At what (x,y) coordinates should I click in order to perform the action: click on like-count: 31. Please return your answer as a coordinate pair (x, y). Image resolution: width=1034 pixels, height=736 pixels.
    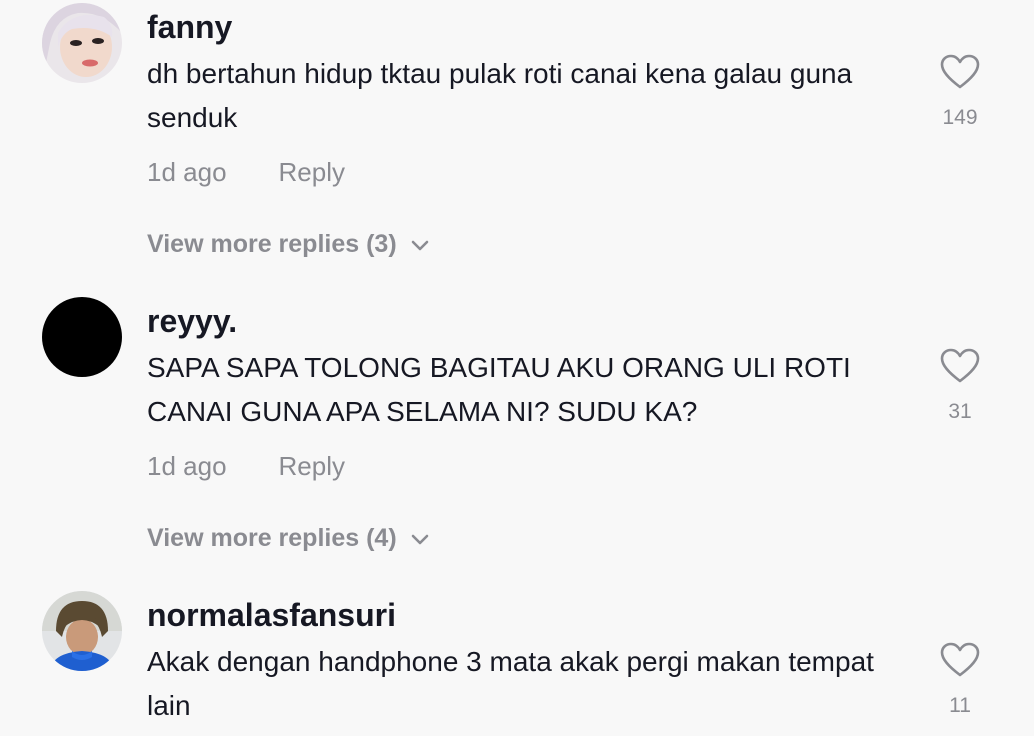
    Looking at the image, I should click on (960, 411).